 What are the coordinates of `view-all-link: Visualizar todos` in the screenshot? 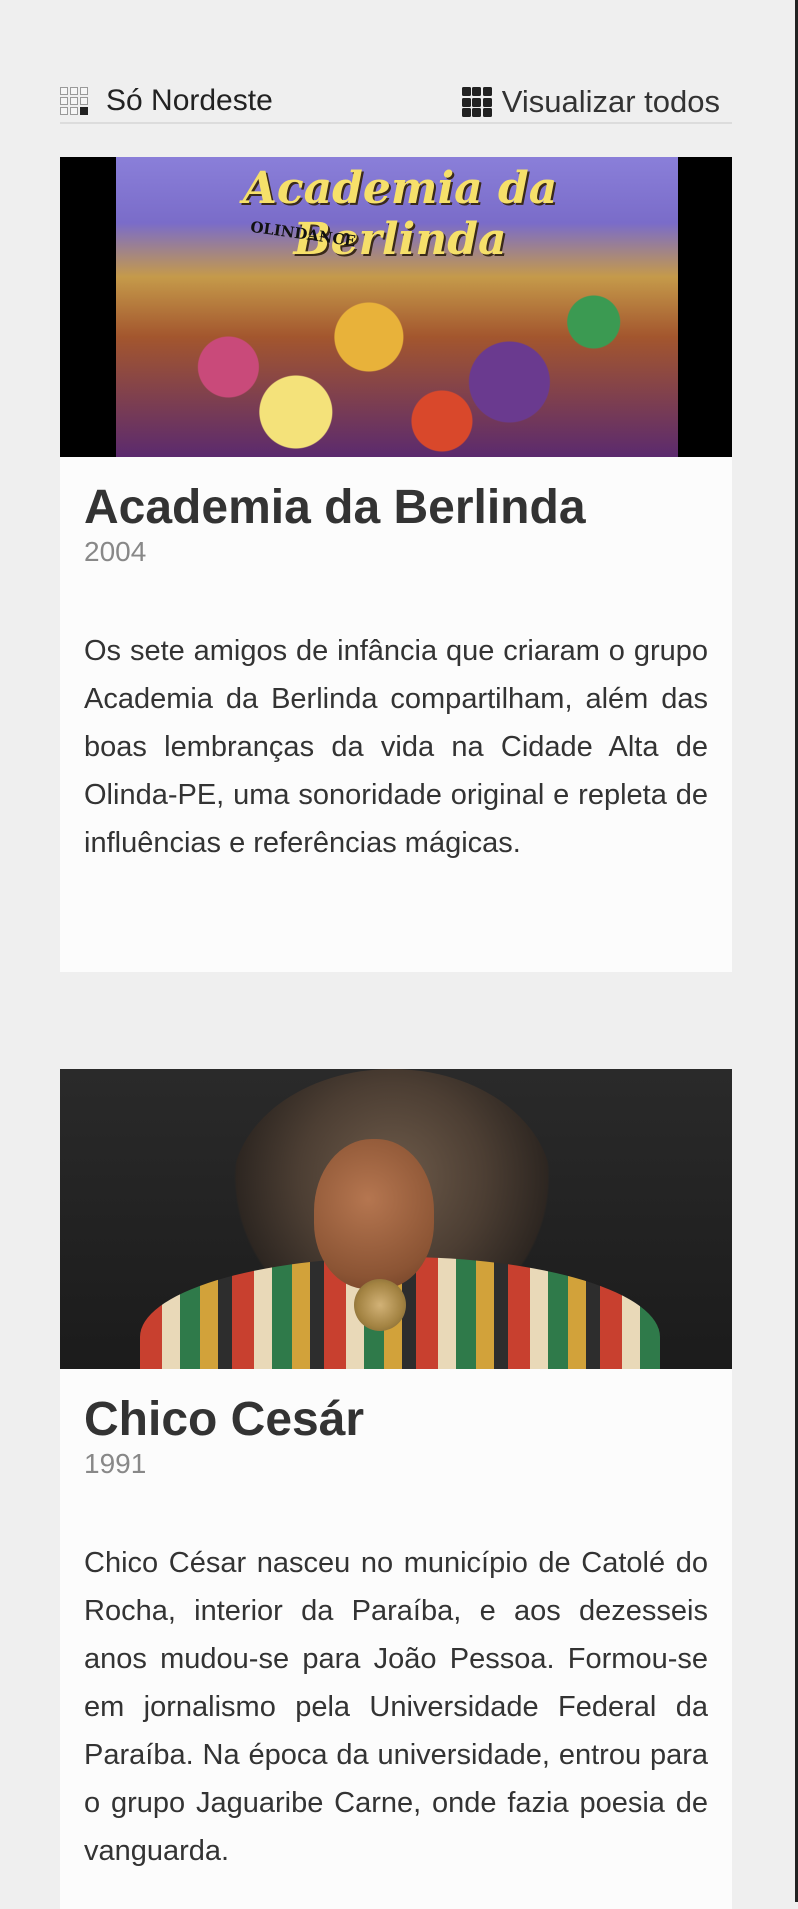 It's located at (590, 102).